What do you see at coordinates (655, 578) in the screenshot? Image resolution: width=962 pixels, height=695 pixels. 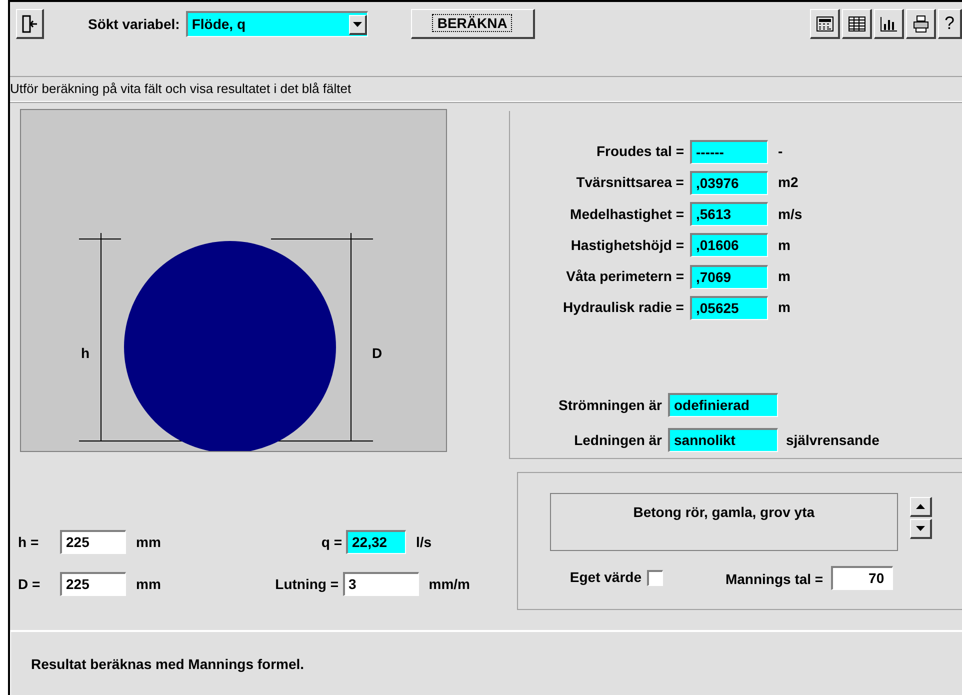 I see `own-value-checkbox` at bounding box center [655, 578].